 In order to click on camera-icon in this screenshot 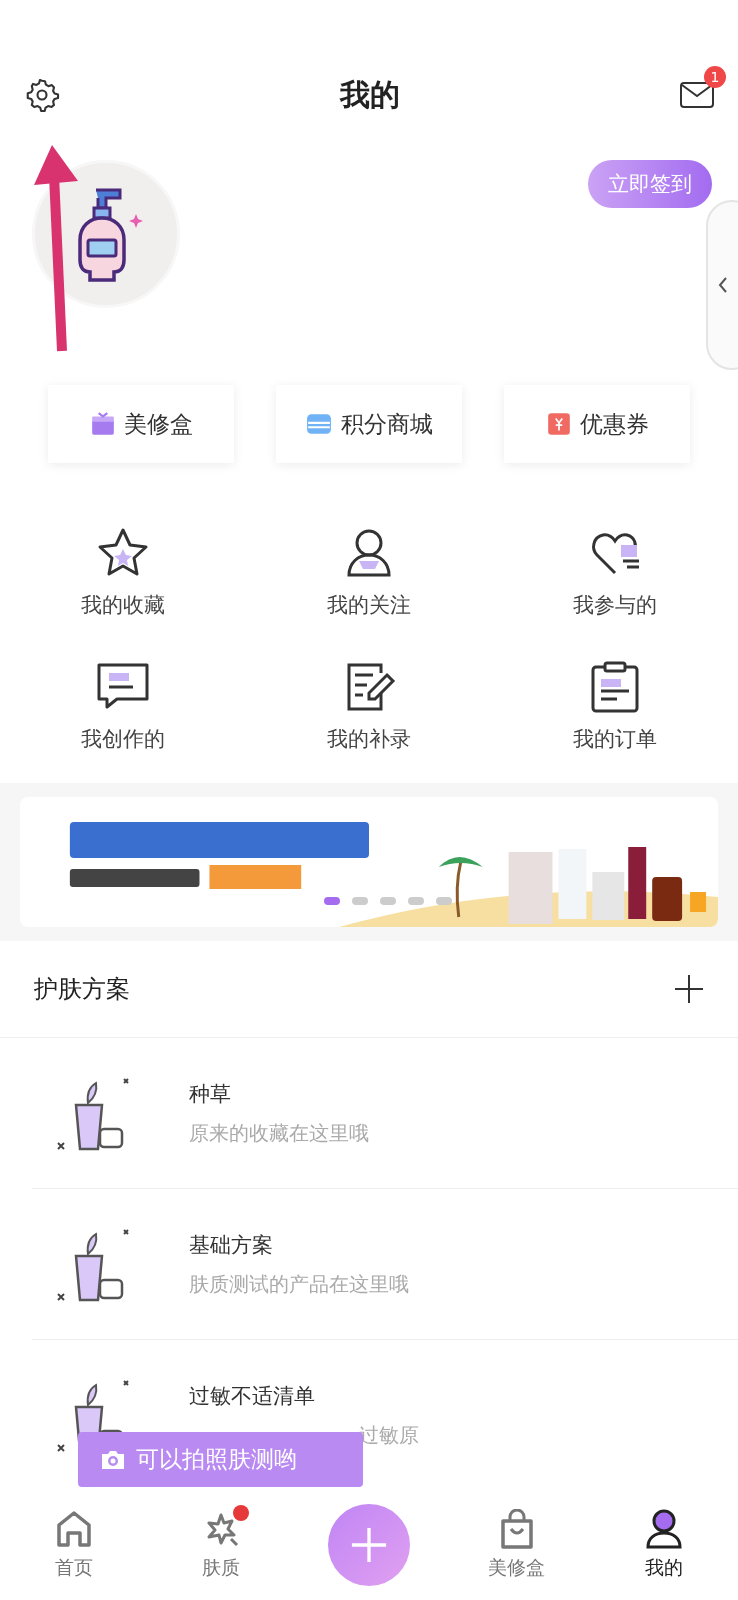, I will do `click(113, 1459)`.